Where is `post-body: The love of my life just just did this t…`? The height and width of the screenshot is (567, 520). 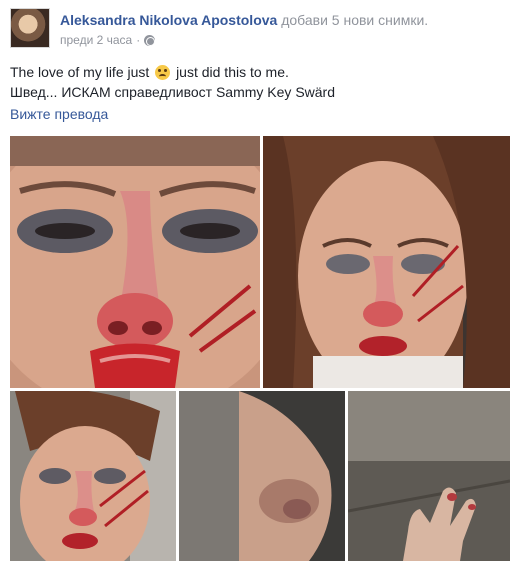
post-body: The love of my life just just did this t… is located at coordinates (260, 82).